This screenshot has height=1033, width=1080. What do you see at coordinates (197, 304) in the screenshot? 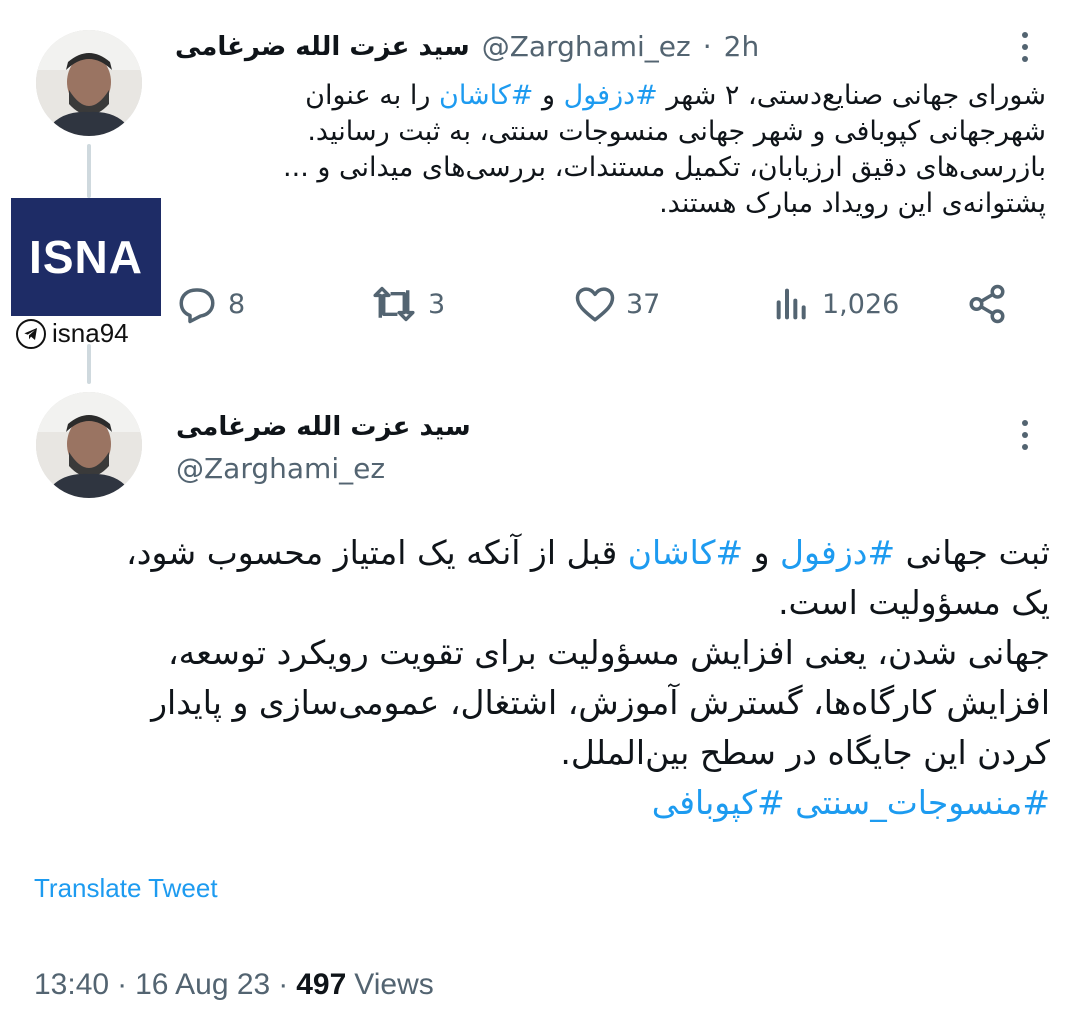
I see `reply-icon` at bounding box center [197, 304].